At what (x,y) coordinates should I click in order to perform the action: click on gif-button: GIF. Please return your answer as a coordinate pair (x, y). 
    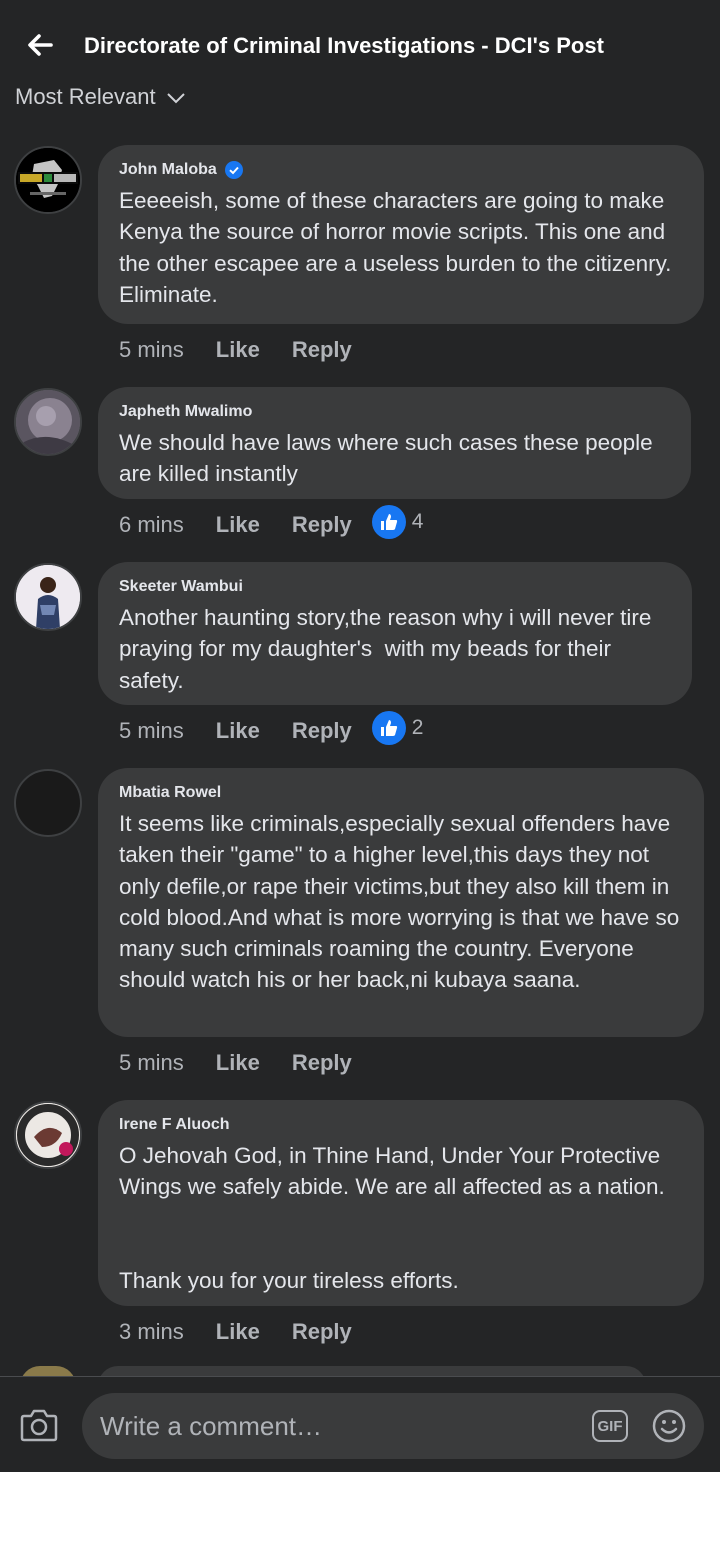
    Looking at the image, I should click on (610, 1426).